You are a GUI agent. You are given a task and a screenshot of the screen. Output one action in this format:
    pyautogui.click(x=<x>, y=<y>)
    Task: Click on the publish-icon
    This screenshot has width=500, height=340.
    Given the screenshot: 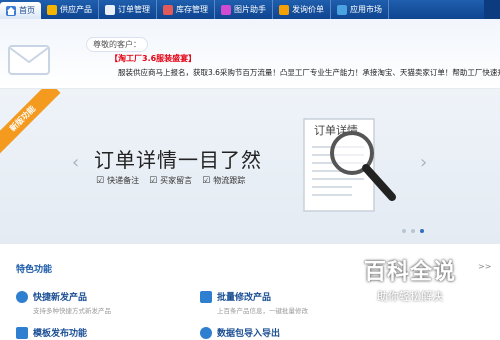 What is the action you would take?
    pyautogui.click(x=22, y=297)
    